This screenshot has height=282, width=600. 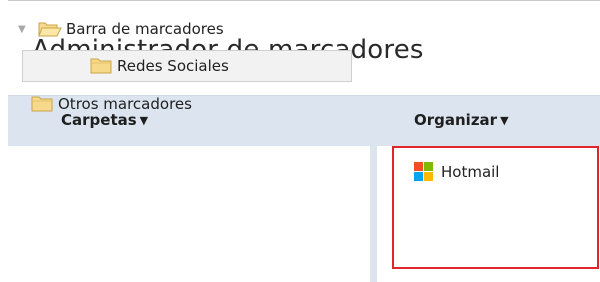 I want to click on pane-splitter, so click(x=373, y=214).